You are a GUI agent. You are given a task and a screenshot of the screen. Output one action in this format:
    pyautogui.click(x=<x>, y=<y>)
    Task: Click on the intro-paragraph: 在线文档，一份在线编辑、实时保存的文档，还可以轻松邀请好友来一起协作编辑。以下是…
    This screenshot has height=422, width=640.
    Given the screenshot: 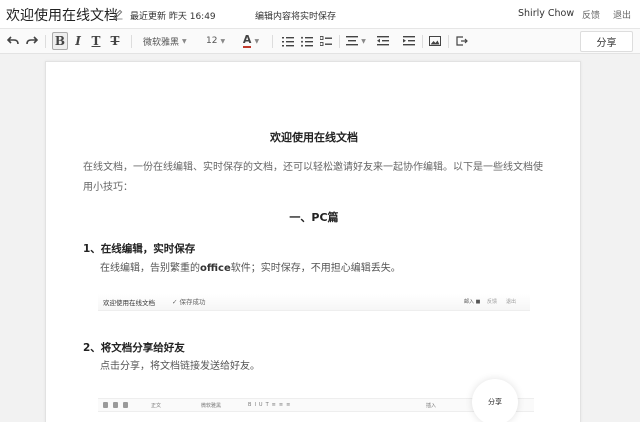 What is the action you would take?
    pyautogui.click(x=313, y=177)
    